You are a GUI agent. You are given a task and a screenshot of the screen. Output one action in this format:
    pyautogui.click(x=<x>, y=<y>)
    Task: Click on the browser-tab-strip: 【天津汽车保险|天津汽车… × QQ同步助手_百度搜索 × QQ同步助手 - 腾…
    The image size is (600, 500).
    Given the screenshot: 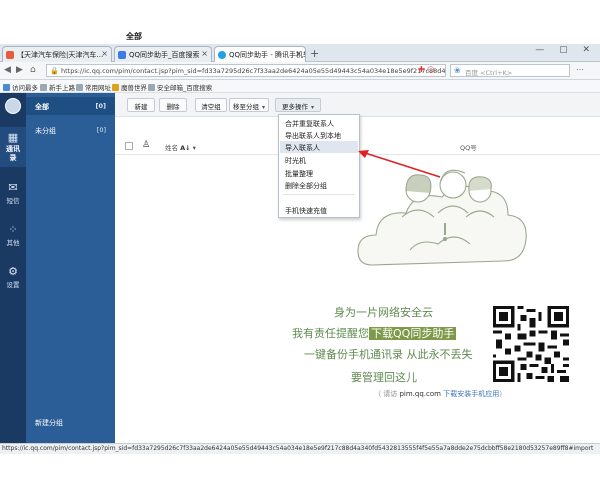 What is the action you would take?
    pyautogui.click(x=300, y=53)
    